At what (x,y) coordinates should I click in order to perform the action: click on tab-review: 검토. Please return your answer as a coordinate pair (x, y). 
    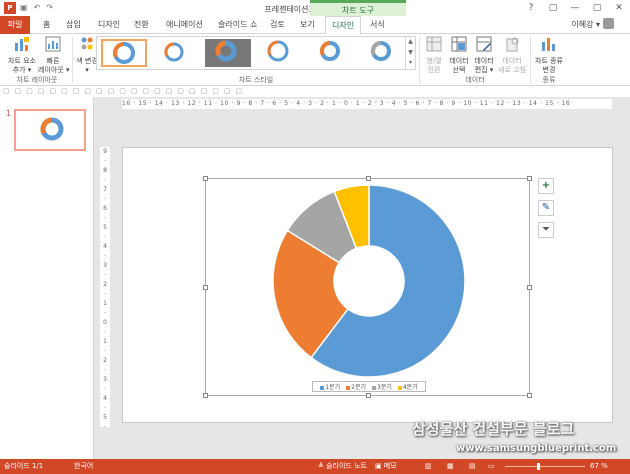
    Looking at the image, I should click on (277, 24).